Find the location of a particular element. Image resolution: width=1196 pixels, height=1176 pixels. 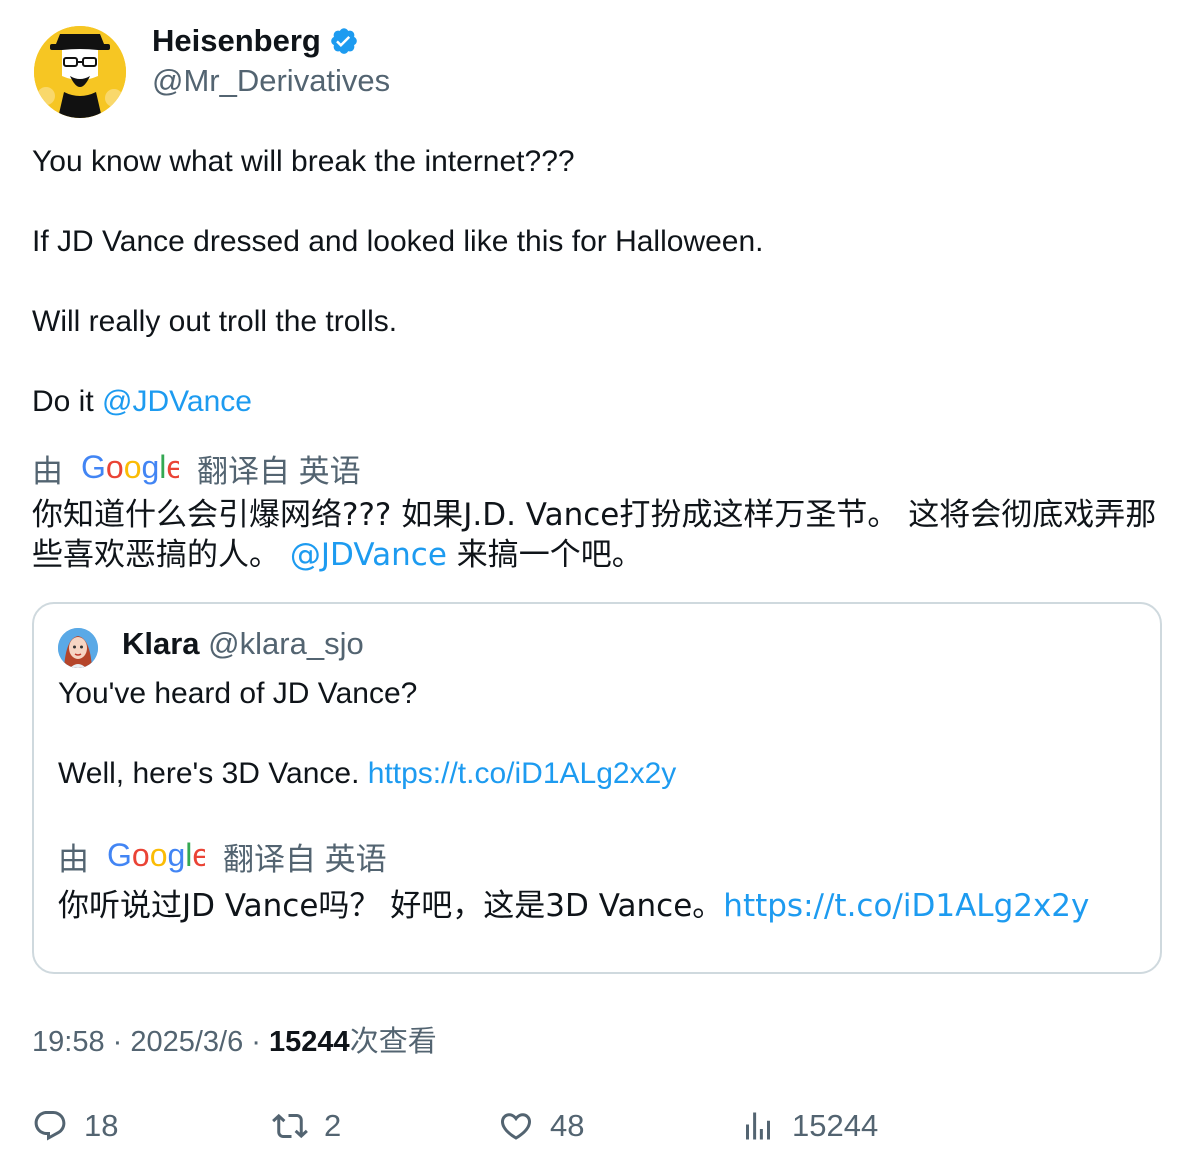

quoted-author-handle: @klara_sjo is located at coordinates (286, 643).